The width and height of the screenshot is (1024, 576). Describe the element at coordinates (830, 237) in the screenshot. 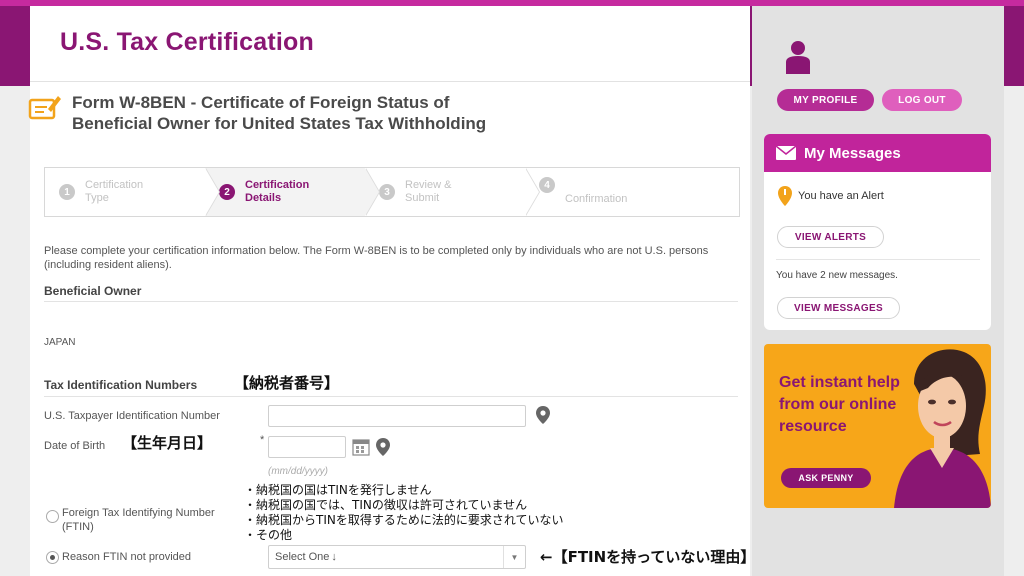

I see `view-alerts-button: VIEW ALERTS` at that location.